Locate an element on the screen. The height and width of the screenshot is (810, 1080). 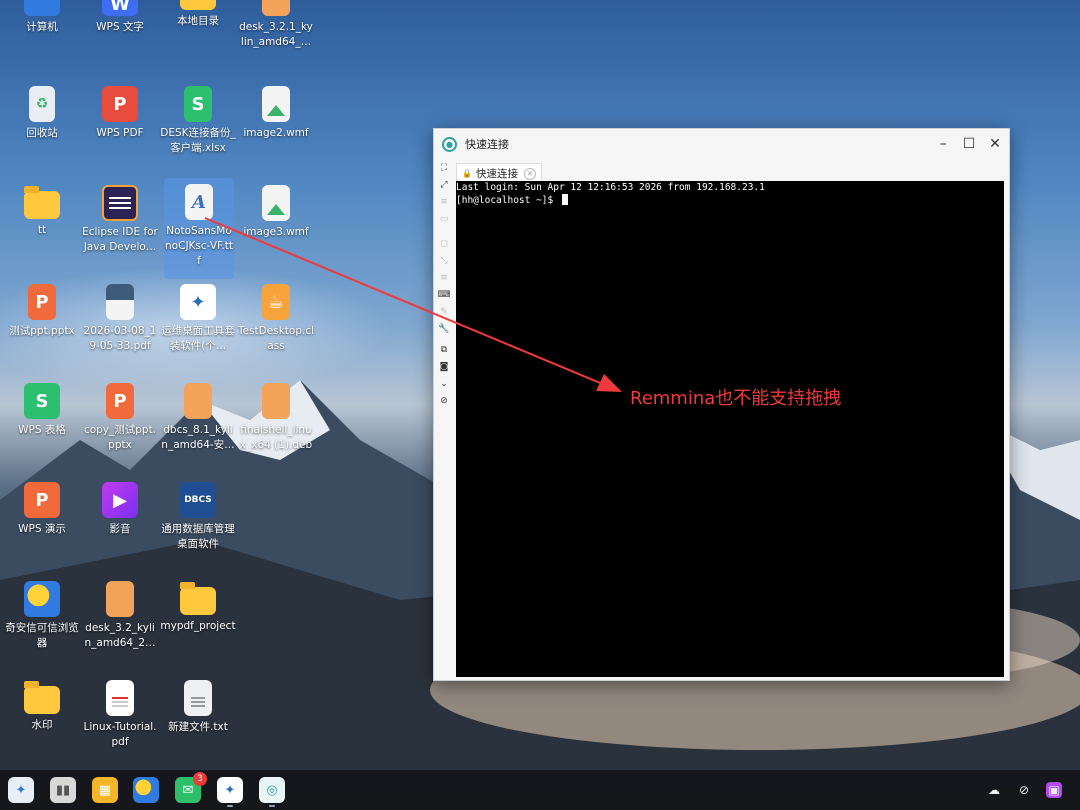
browser-taskbar-icon is located at coordinates (146, 790).